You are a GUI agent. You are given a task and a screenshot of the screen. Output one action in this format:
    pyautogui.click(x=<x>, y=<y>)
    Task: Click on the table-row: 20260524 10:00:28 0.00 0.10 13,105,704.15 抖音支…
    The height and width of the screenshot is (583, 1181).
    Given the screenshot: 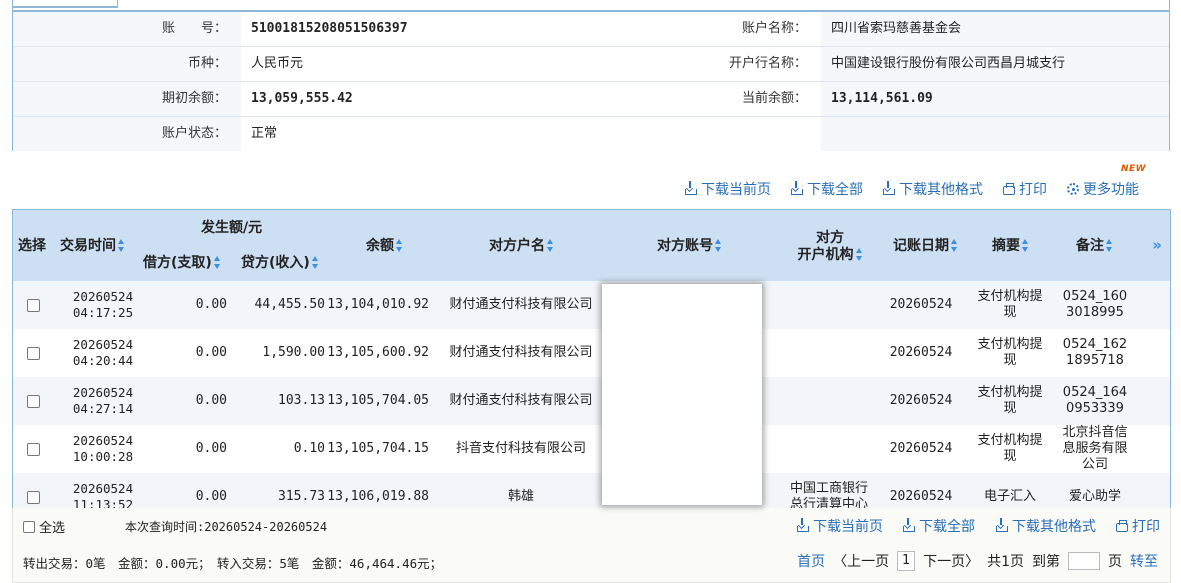 What is the action you would take?
    pyautogui.click(x=591, y=449)
    